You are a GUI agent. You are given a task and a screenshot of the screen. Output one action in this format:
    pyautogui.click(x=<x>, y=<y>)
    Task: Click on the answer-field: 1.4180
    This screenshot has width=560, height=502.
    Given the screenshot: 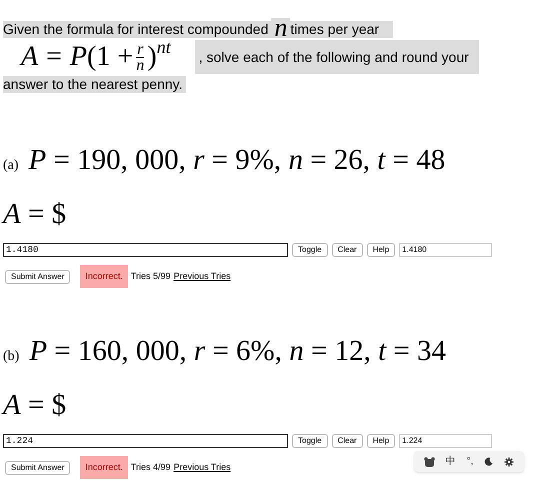 What is the action you would take?
    pyautogui.click(x=145, y=250)
    